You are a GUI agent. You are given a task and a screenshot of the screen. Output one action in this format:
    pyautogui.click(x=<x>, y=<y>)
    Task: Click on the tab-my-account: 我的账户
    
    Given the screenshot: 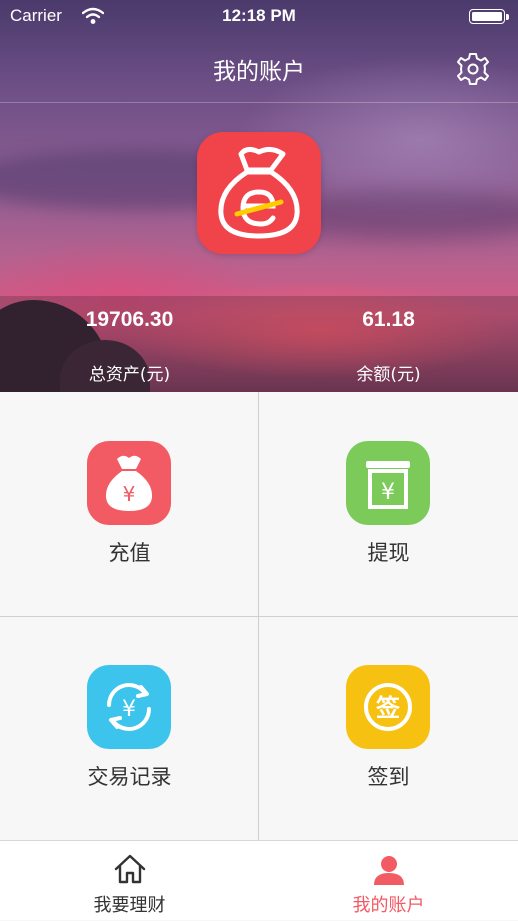 What is the action you would take?
    pyautogui.click(x=388, y=881)
    